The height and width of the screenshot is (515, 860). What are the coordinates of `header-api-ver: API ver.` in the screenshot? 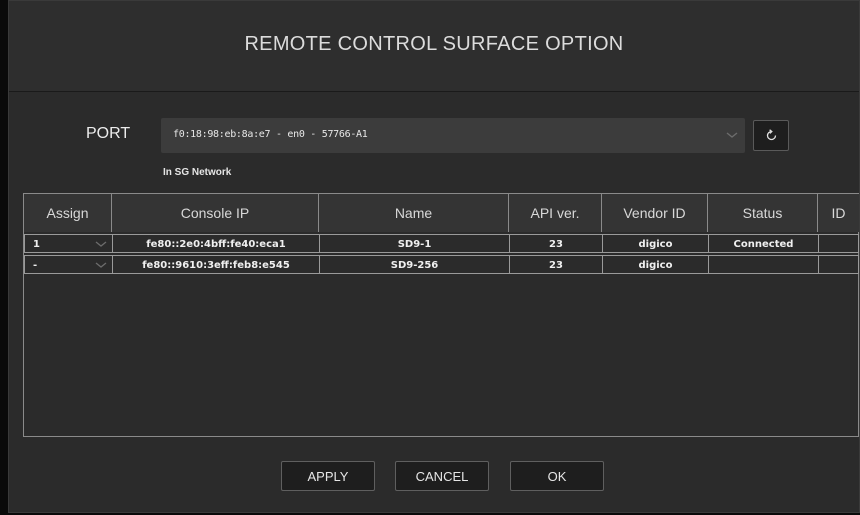 It's located at (555, 213).